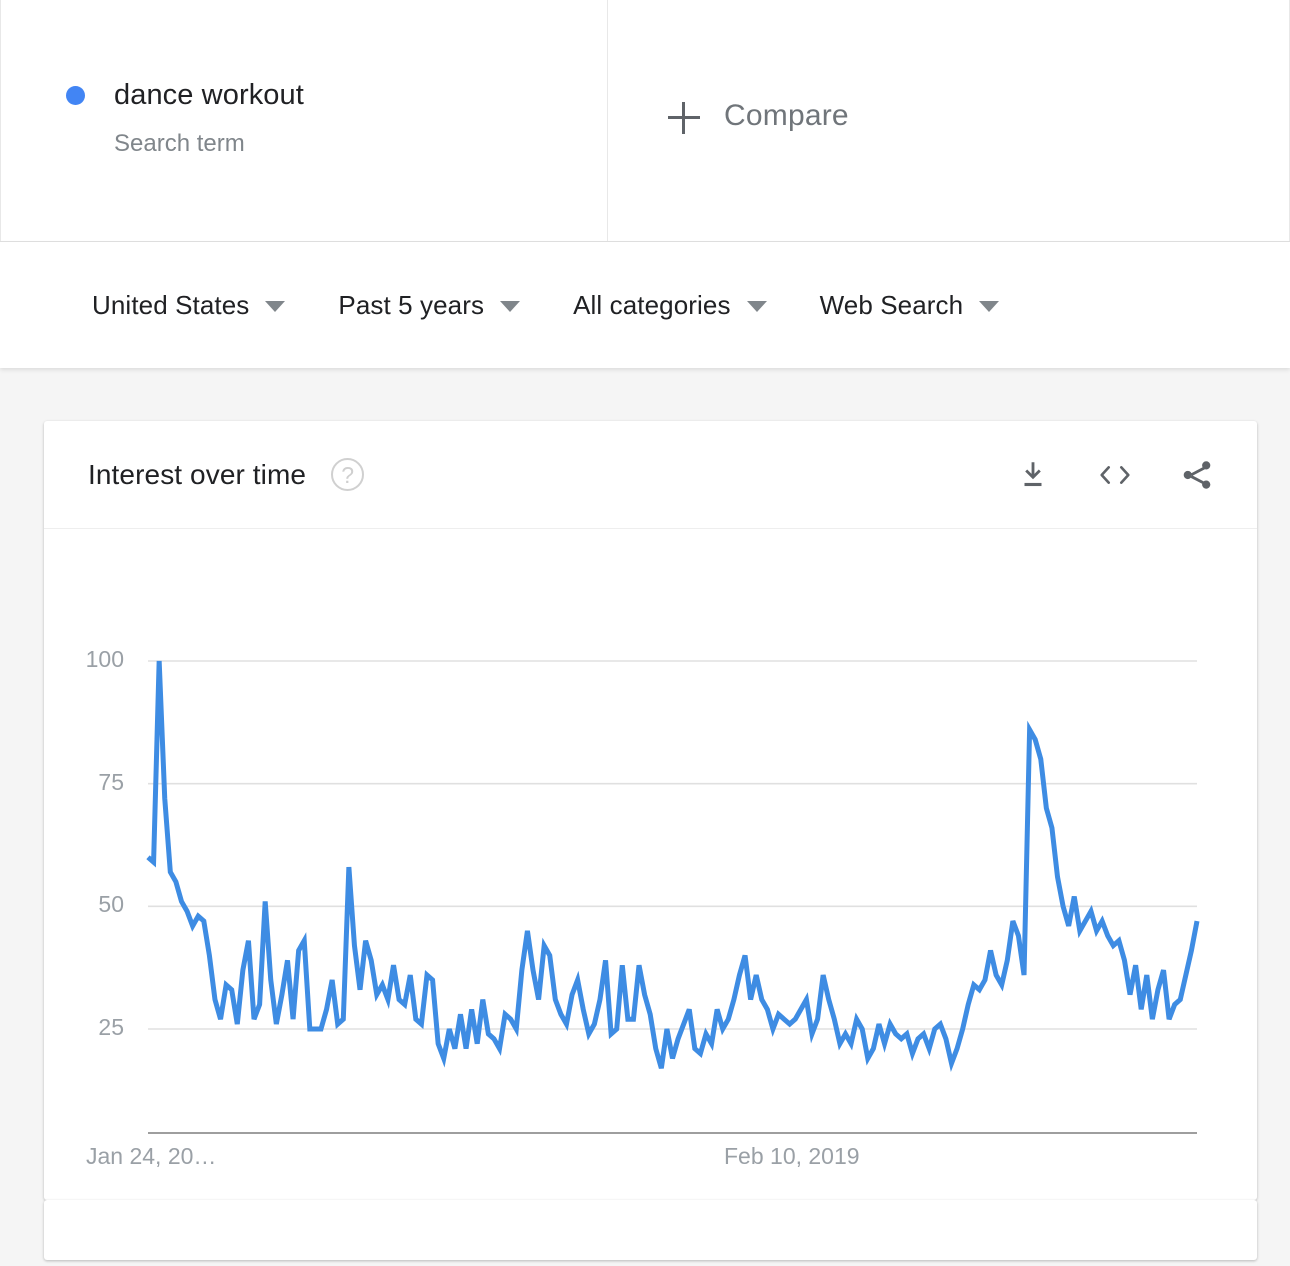  What do you see at coordinates (171, 304) in the screenshot?
I see `filter-location-label: United States` at bounding box center [171, 304].